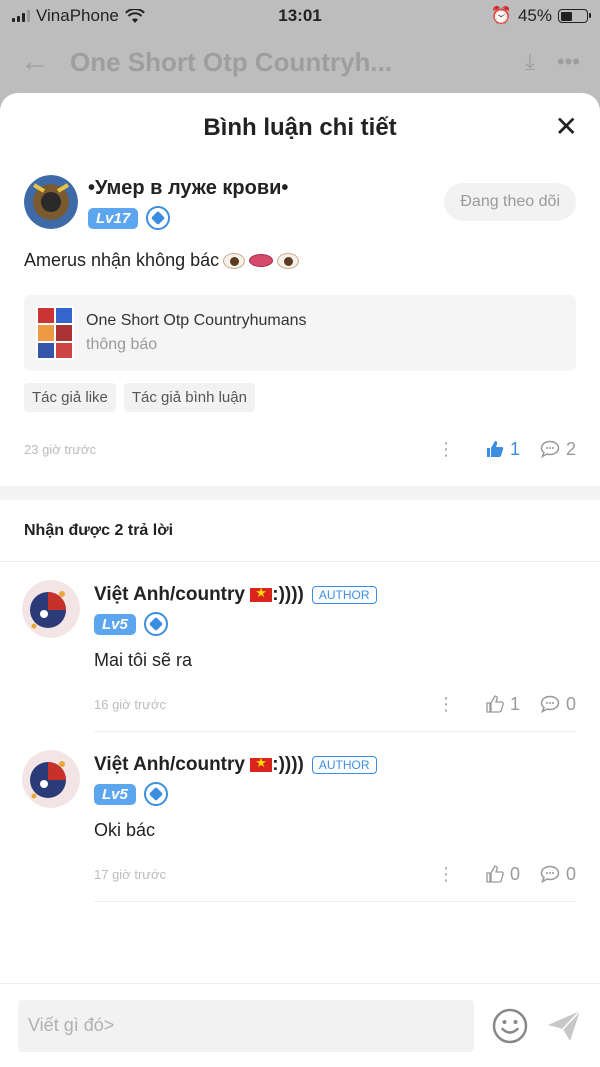 The image size is (600, 1067). Describe the element at coordinates (266, 218) in the screenshot. I see `user-badges: Lv17` at that location.